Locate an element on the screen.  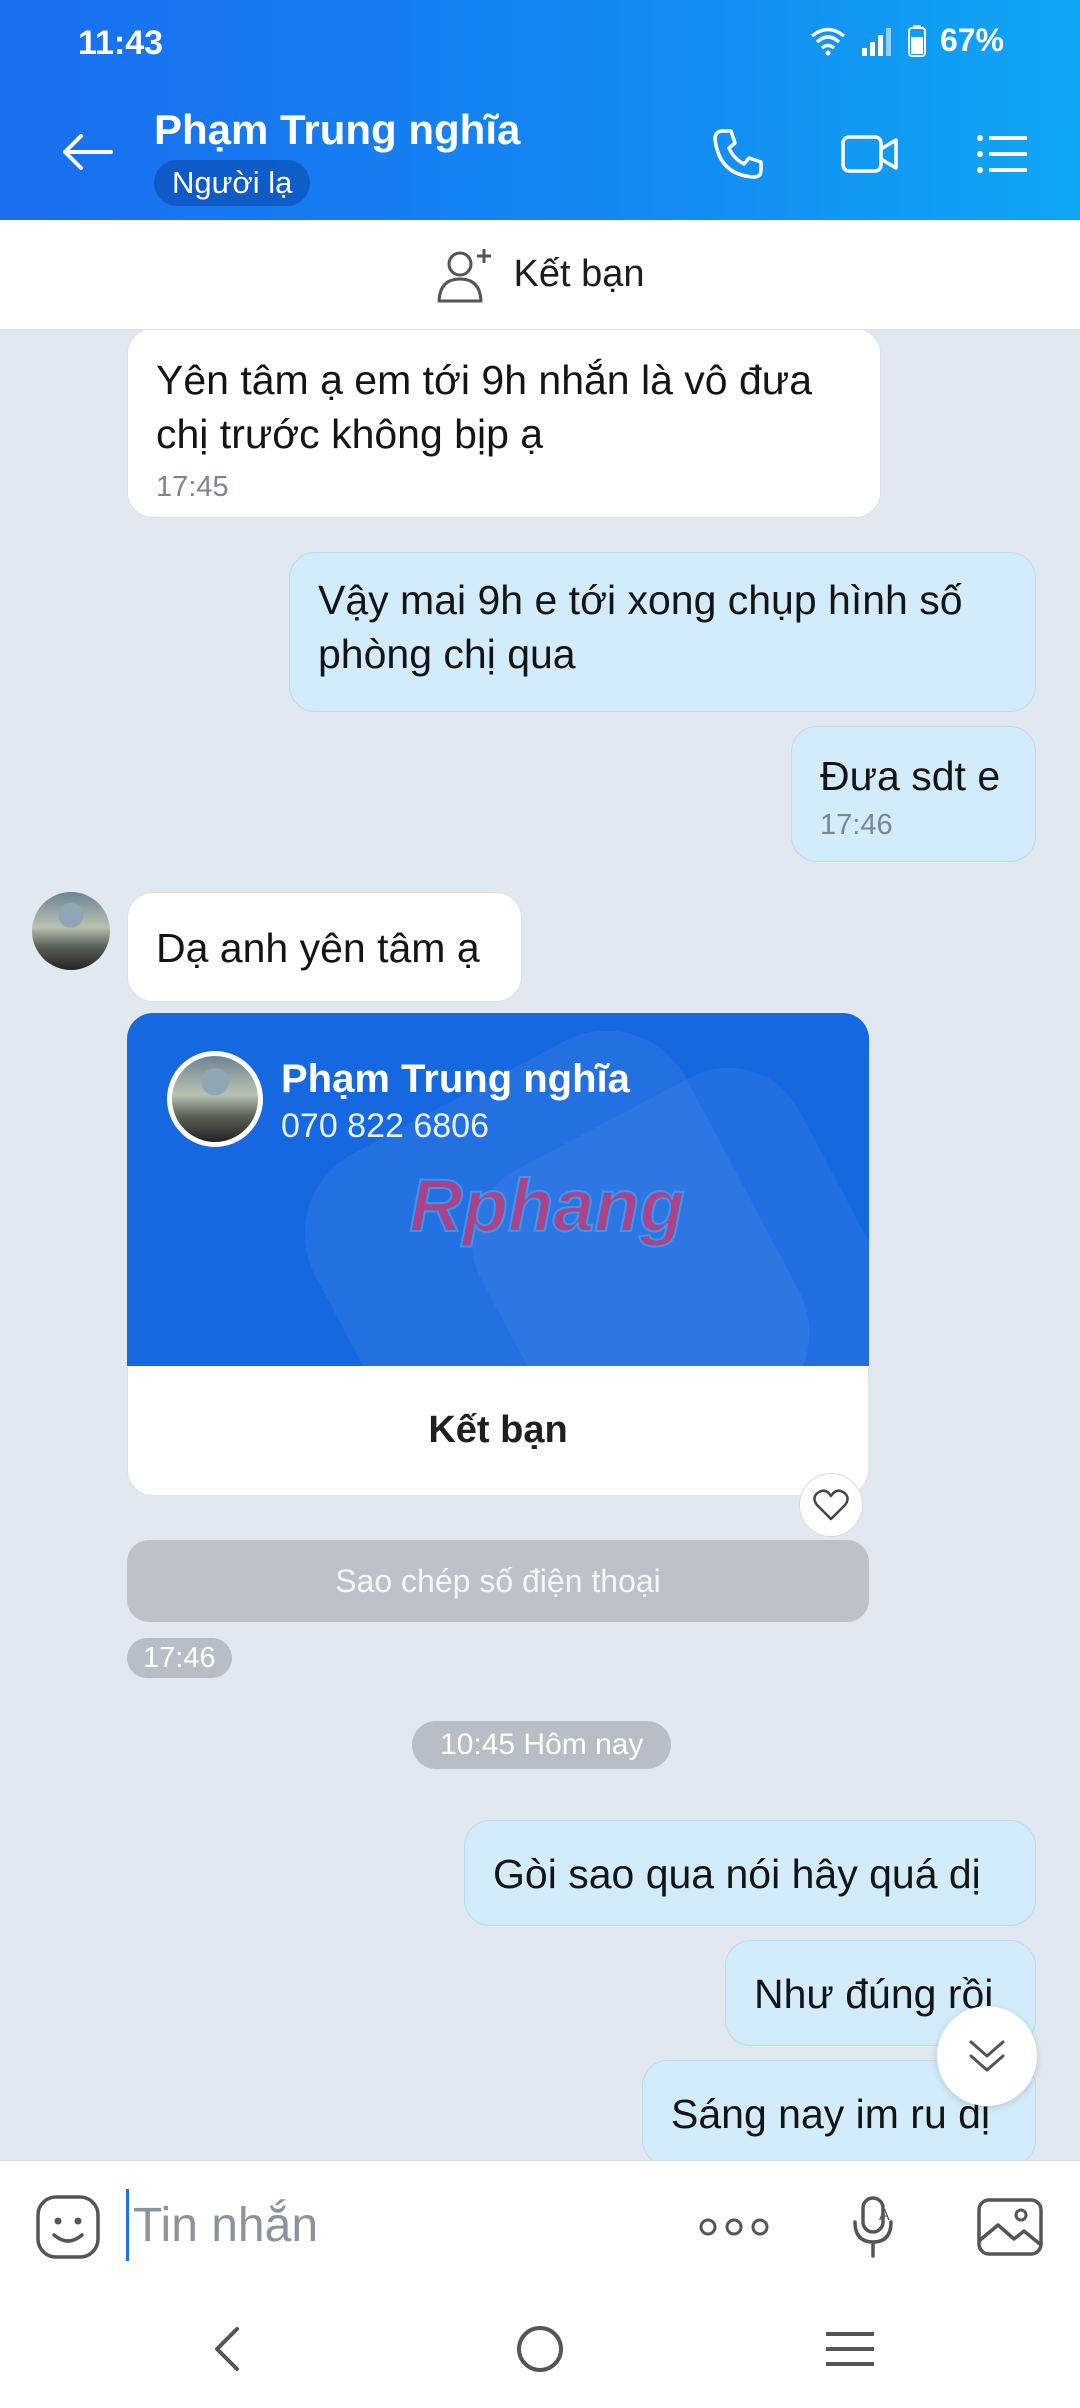
chevron-left-icon is located at coordinates (227, 2349).